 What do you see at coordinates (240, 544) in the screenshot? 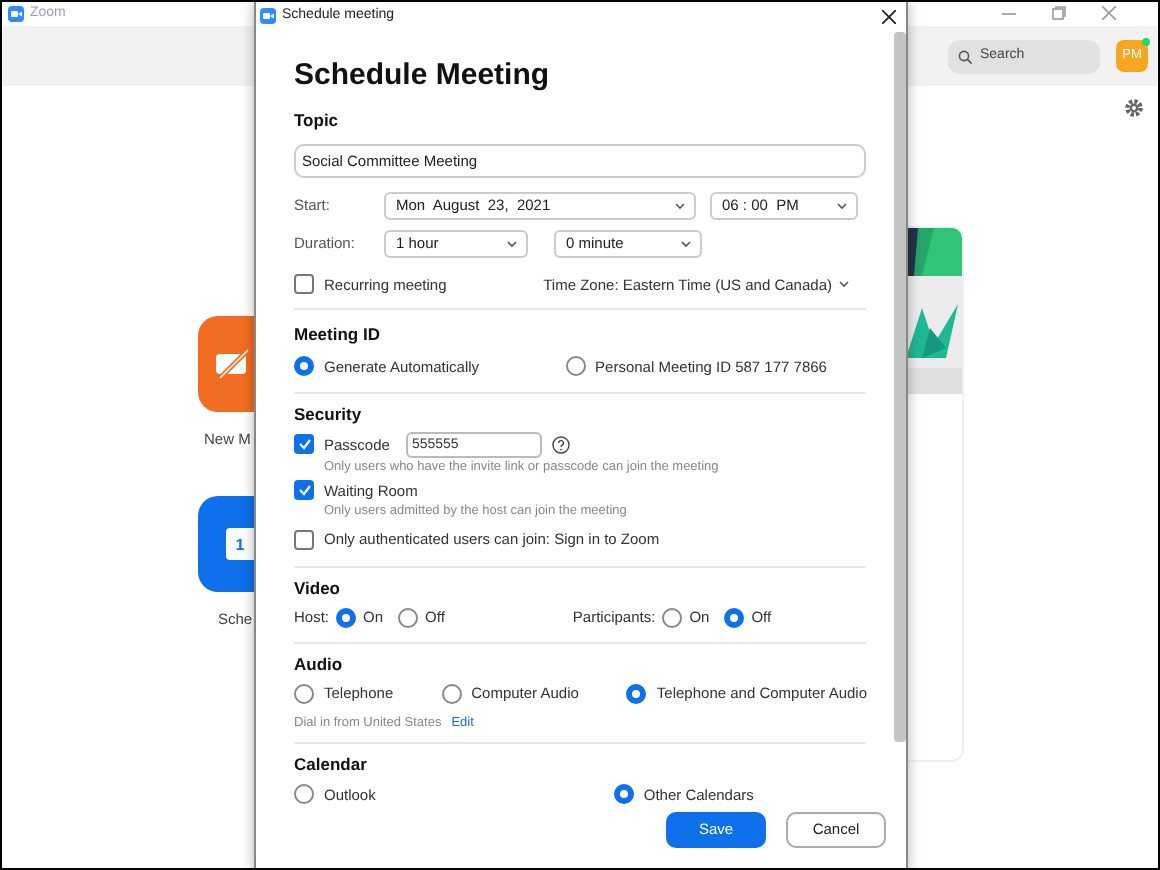
I see `calendar-icon: 1` at bounding box center [240, 544].